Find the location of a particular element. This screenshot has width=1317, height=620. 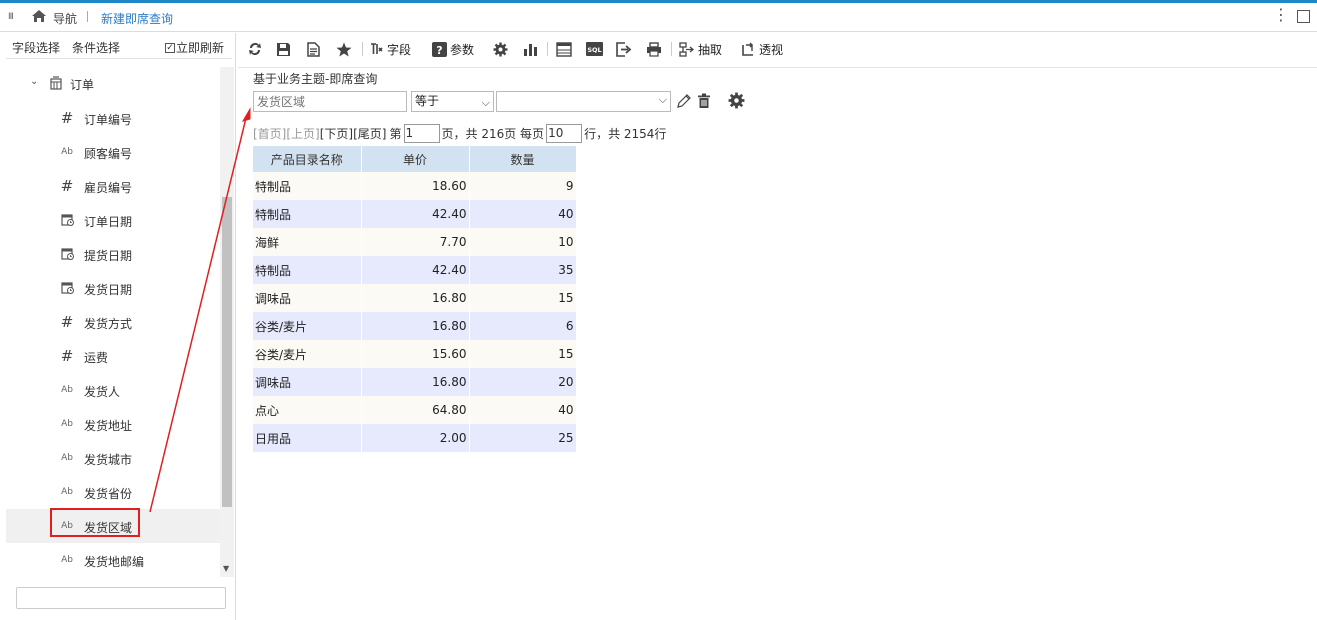

table-row: 调味品 16.80 15 is located at coordinates (415, 298).